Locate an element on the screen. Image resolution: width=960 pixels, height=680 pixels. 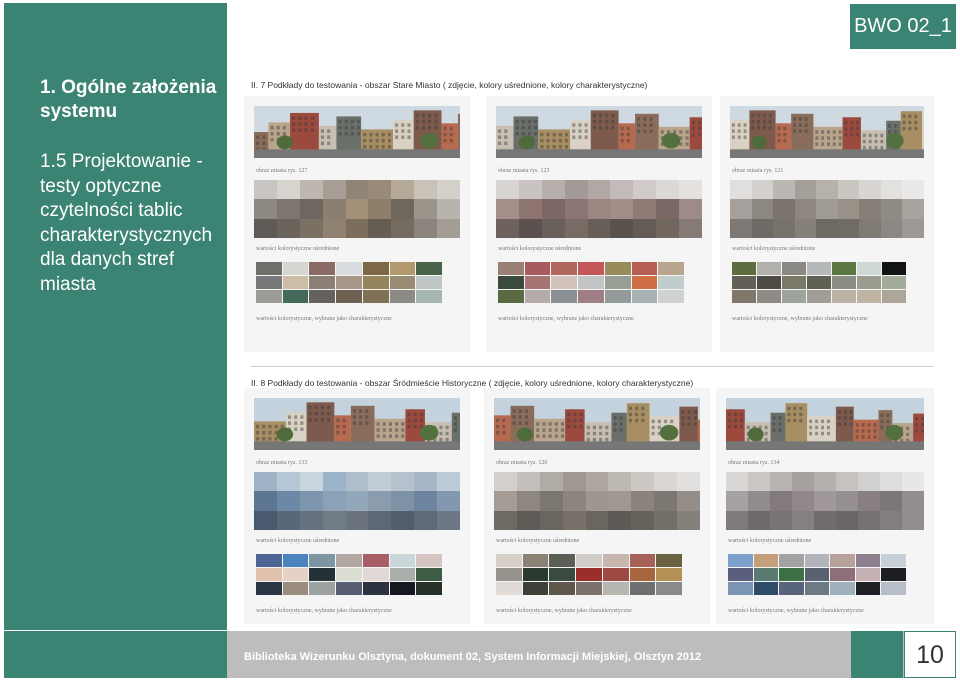
document-code-badge: BWO 02_1 is located at coordinates (903, 26).